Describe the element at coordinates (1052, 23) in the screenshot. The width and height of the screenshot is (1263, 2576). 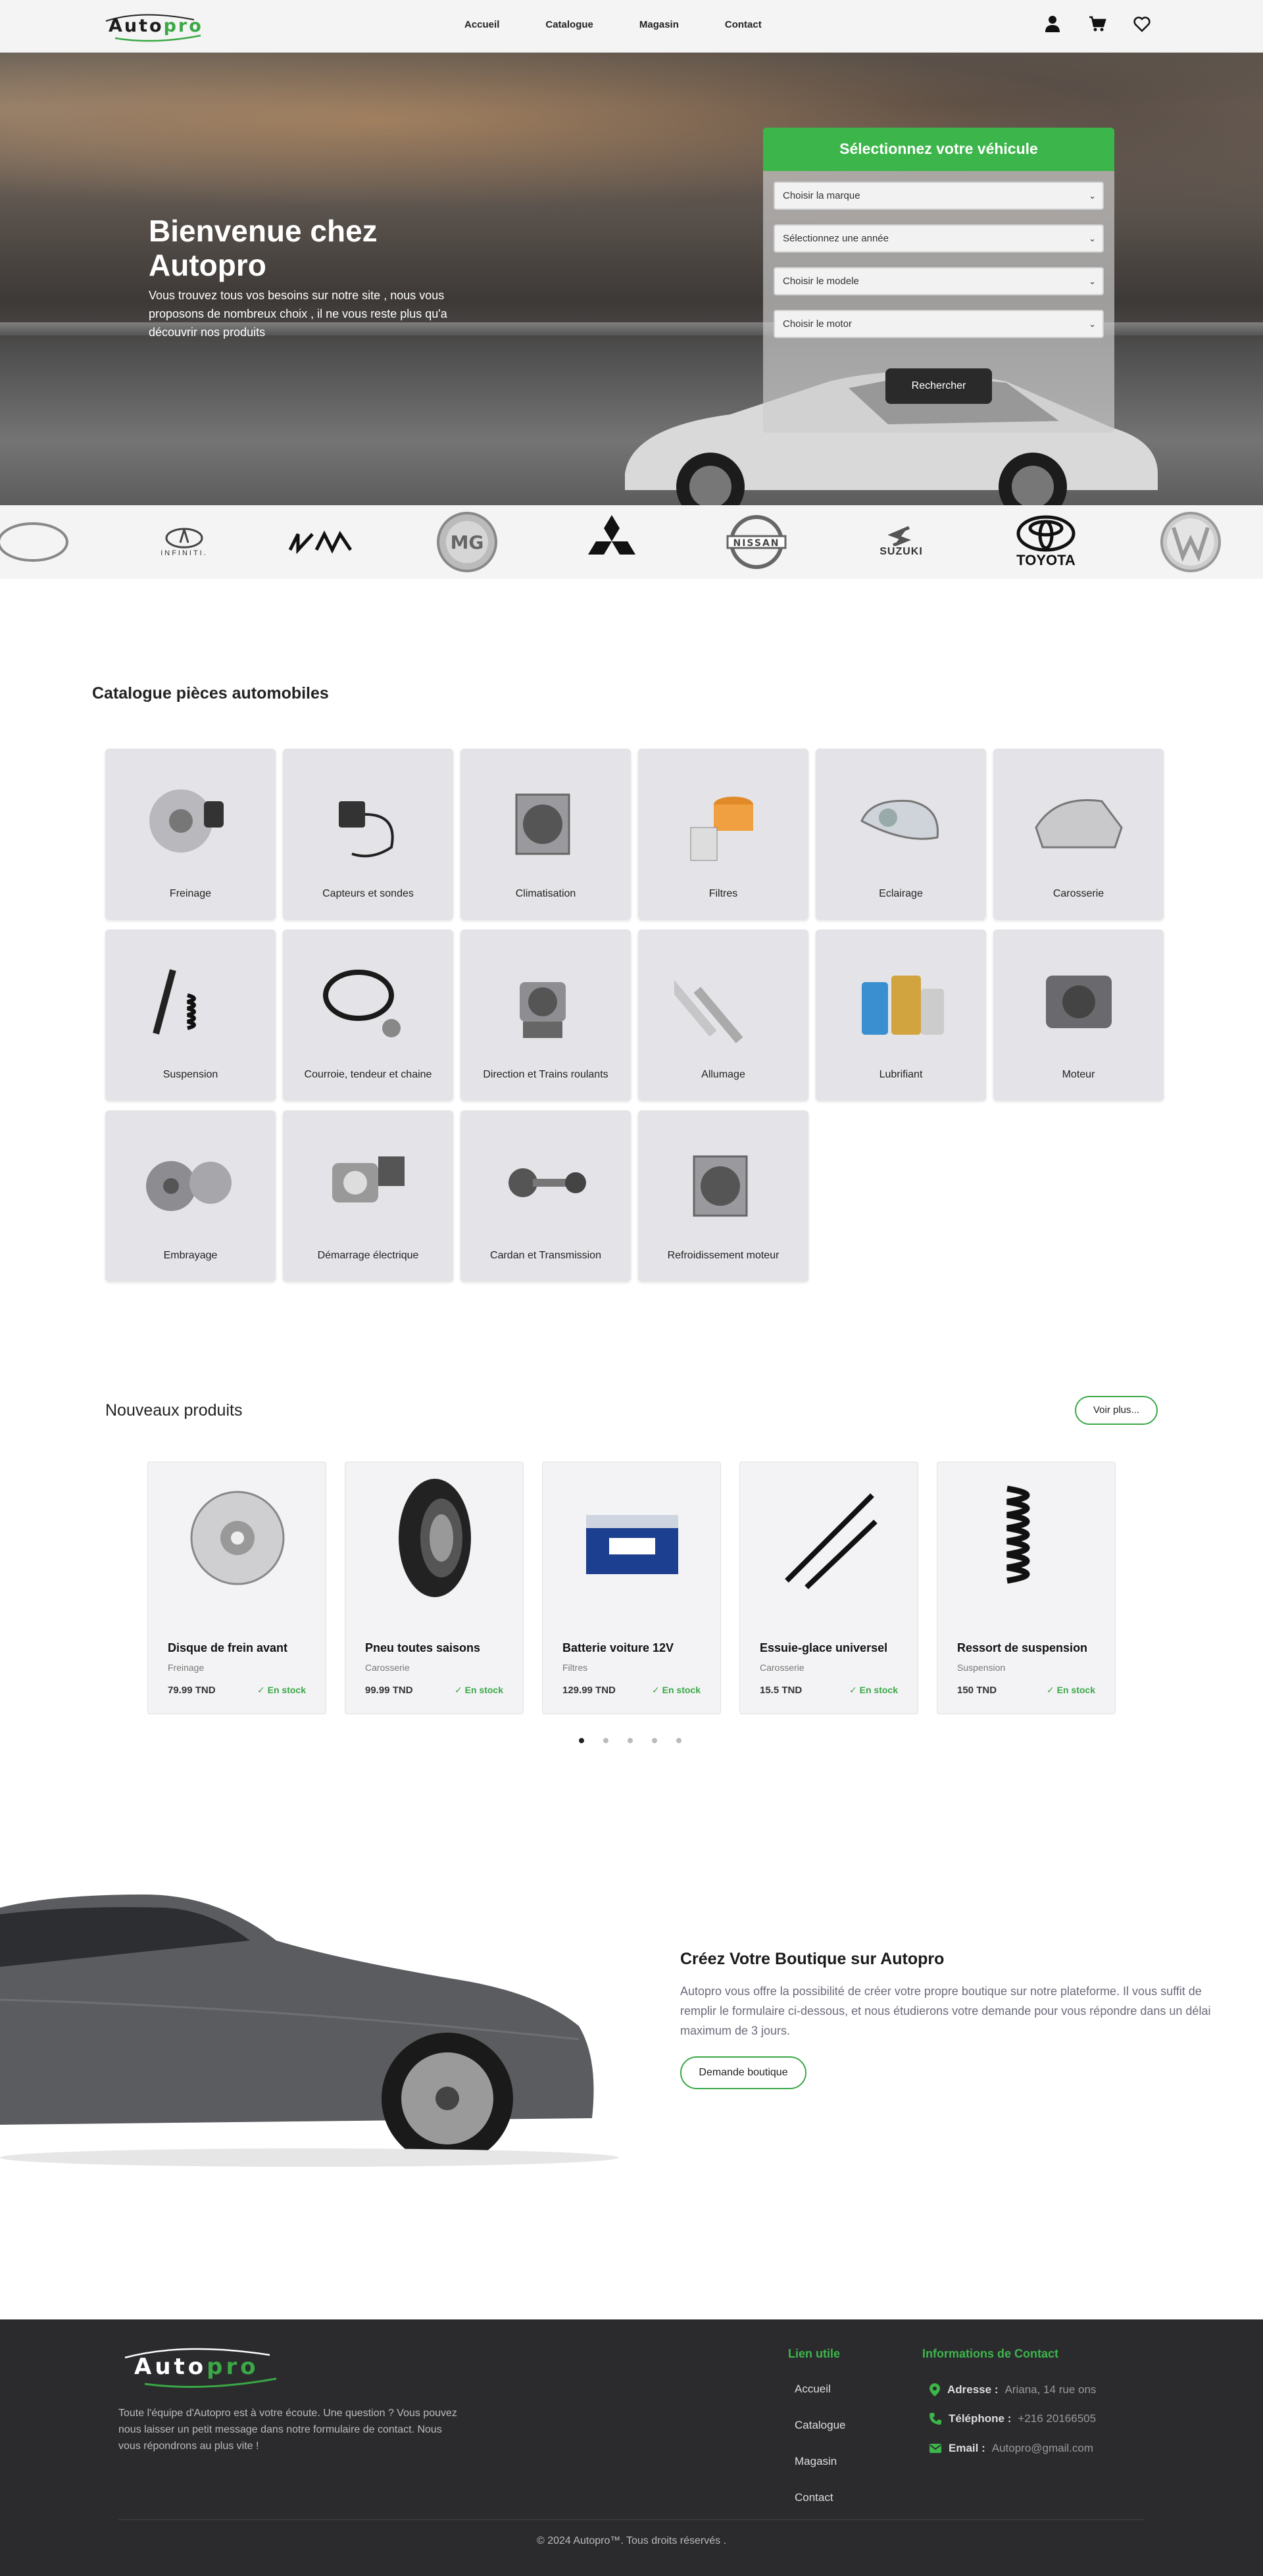
I see `user-icon` at that location.